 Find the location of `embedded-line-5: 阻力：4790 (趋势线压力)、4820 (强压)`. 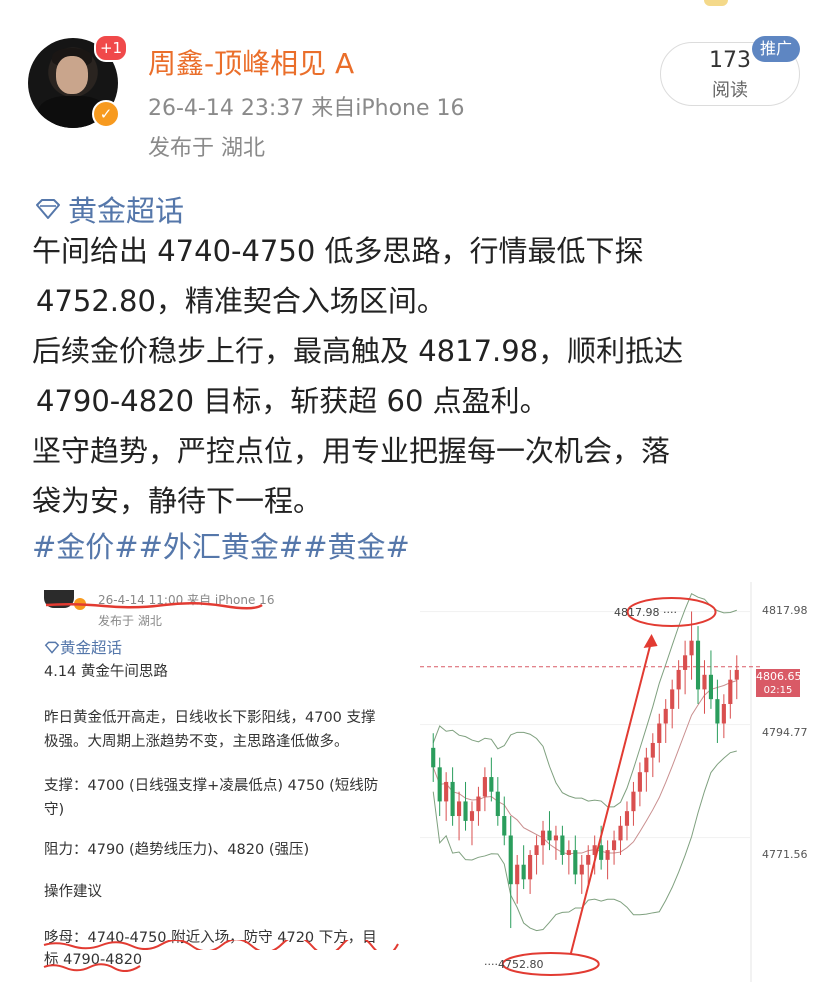

embedded-line-5: 阻力：4790 (趋势线压力)、4820 (强压) is located at coordinates (177, 850).